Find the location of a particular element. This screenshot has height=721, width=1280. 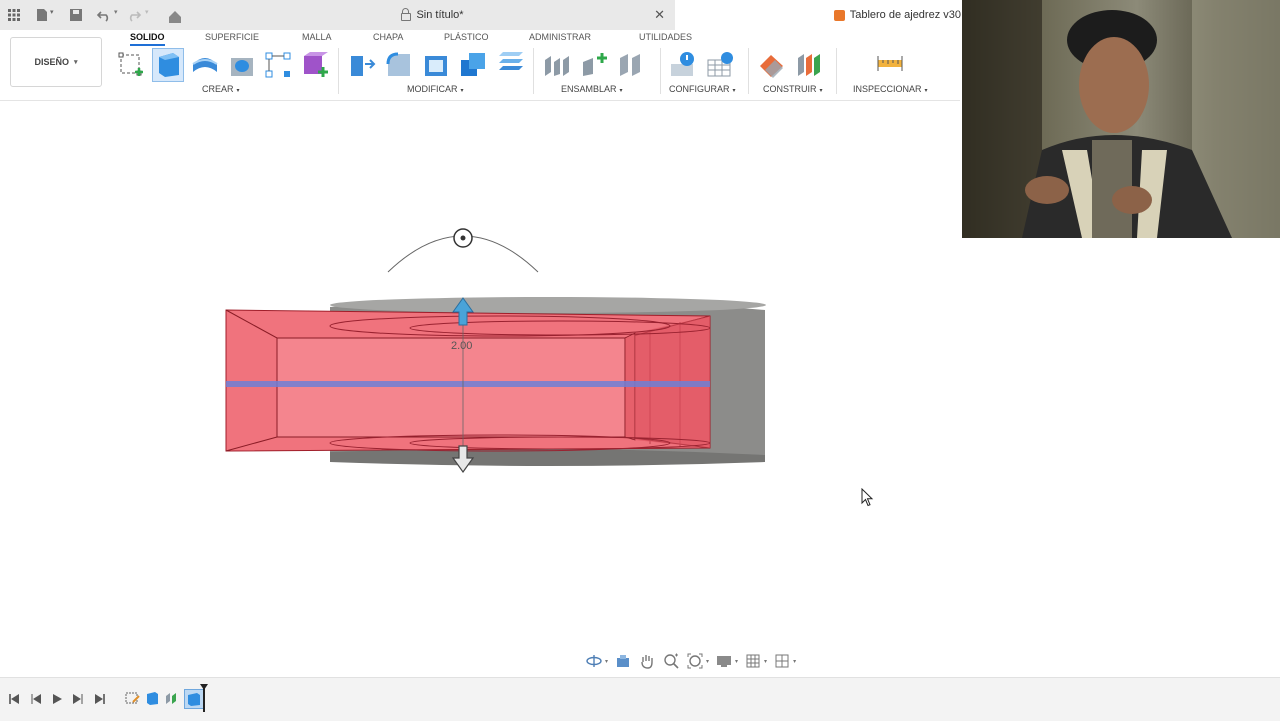

first-icon is located at coordinates (14, 699).